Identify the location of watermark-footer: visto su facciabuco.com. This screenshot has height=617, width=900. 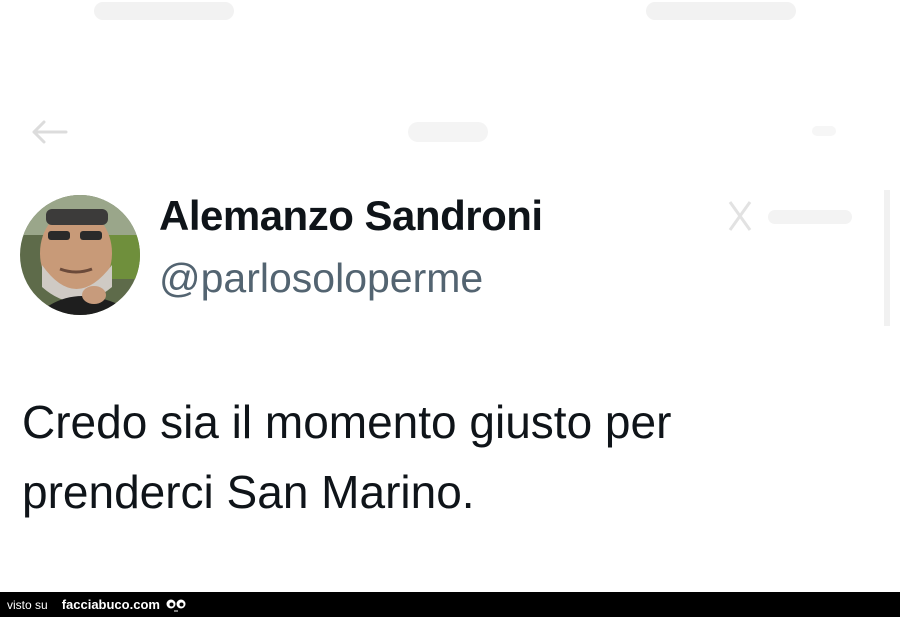
(450, 604).